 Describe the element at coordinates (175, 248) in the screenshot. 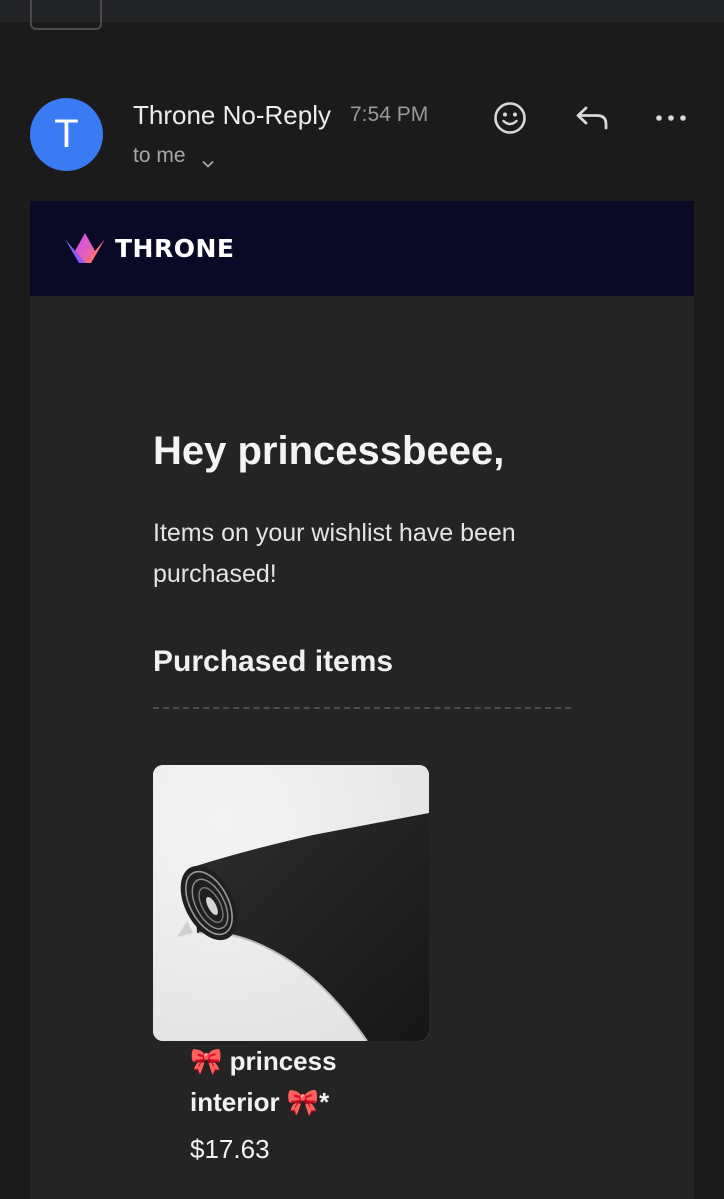

I see `brand-name: THRONE` at that location.